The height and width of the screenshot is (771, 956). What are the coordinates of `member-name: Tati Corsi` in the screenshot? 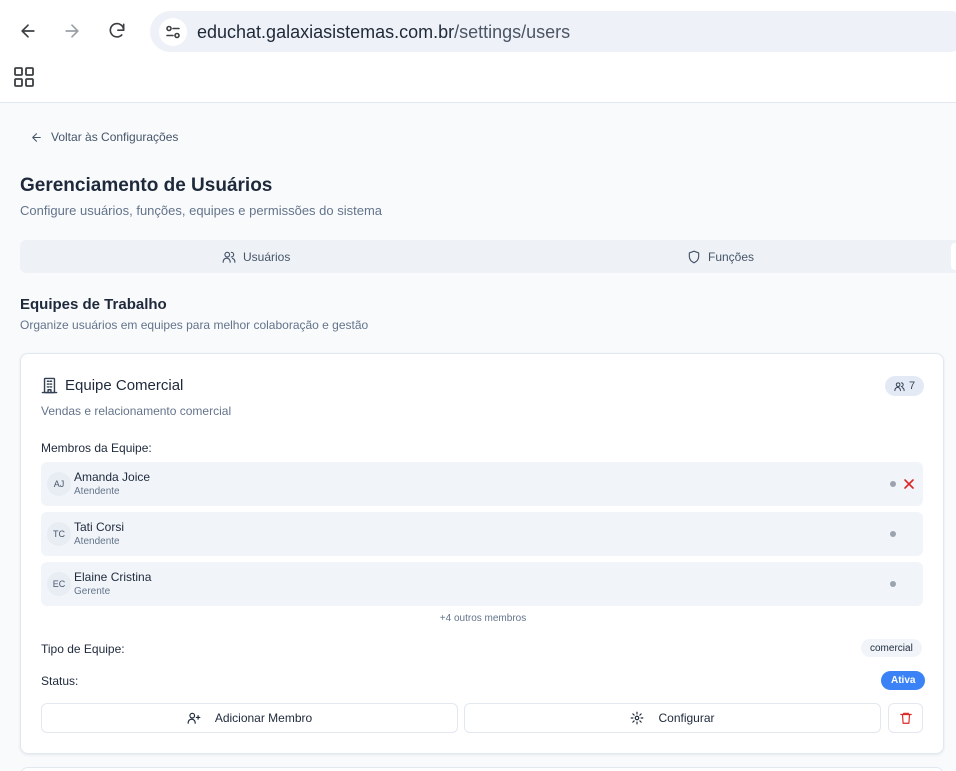 It's located at (99, 527).